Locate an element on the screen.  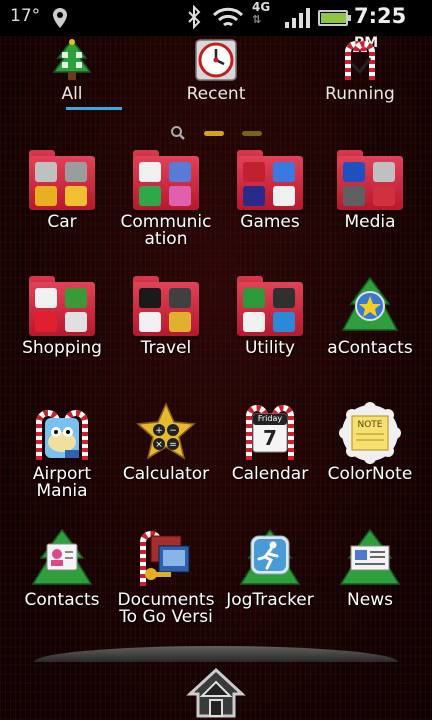
app-documents-to-go: Documents To Go Versi is located at coordinates (166, 582).